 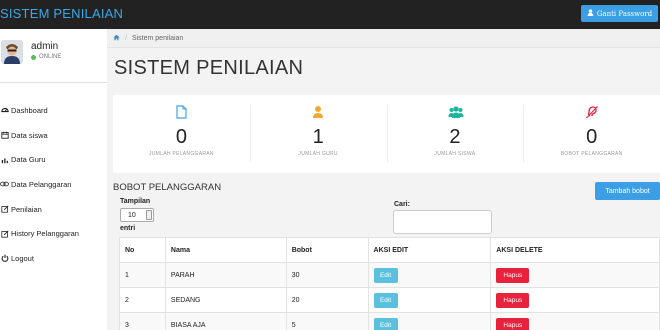 I want to click on deaf-icon, so click(x=592, y=112).